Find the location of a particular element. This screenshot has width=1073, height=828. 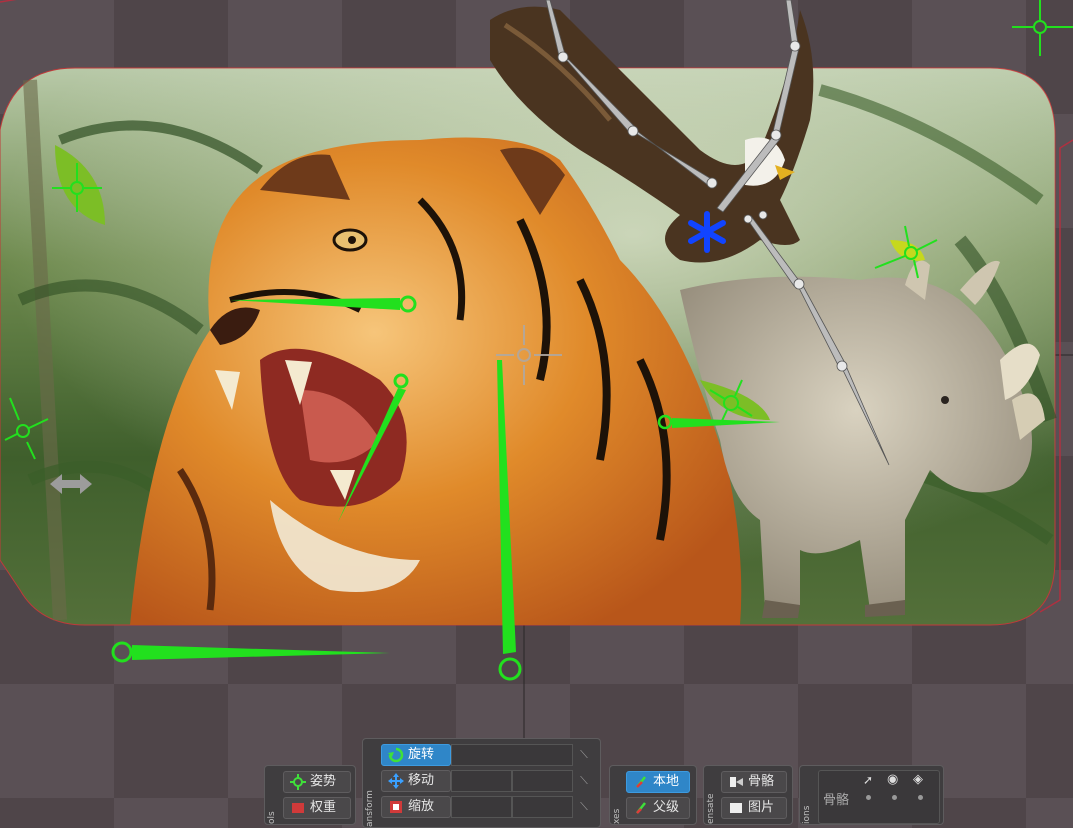

options-bones-row-label: 骨骼 is located at coordinates (836, 800).